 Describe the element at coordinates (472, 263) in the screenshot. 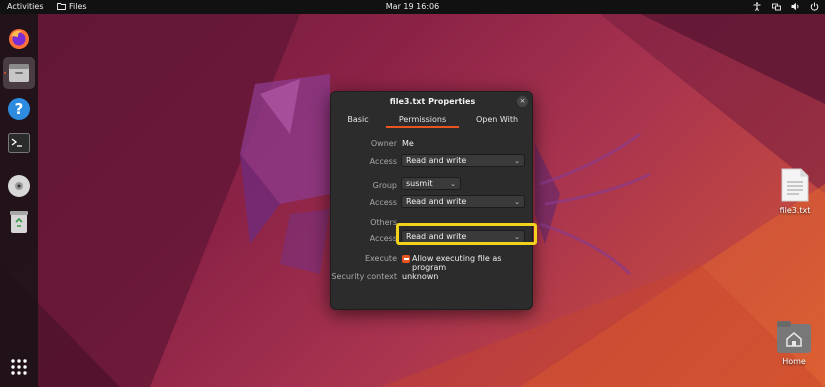

I see `execute-checkbox-label: Allow executing file as program` at that location.